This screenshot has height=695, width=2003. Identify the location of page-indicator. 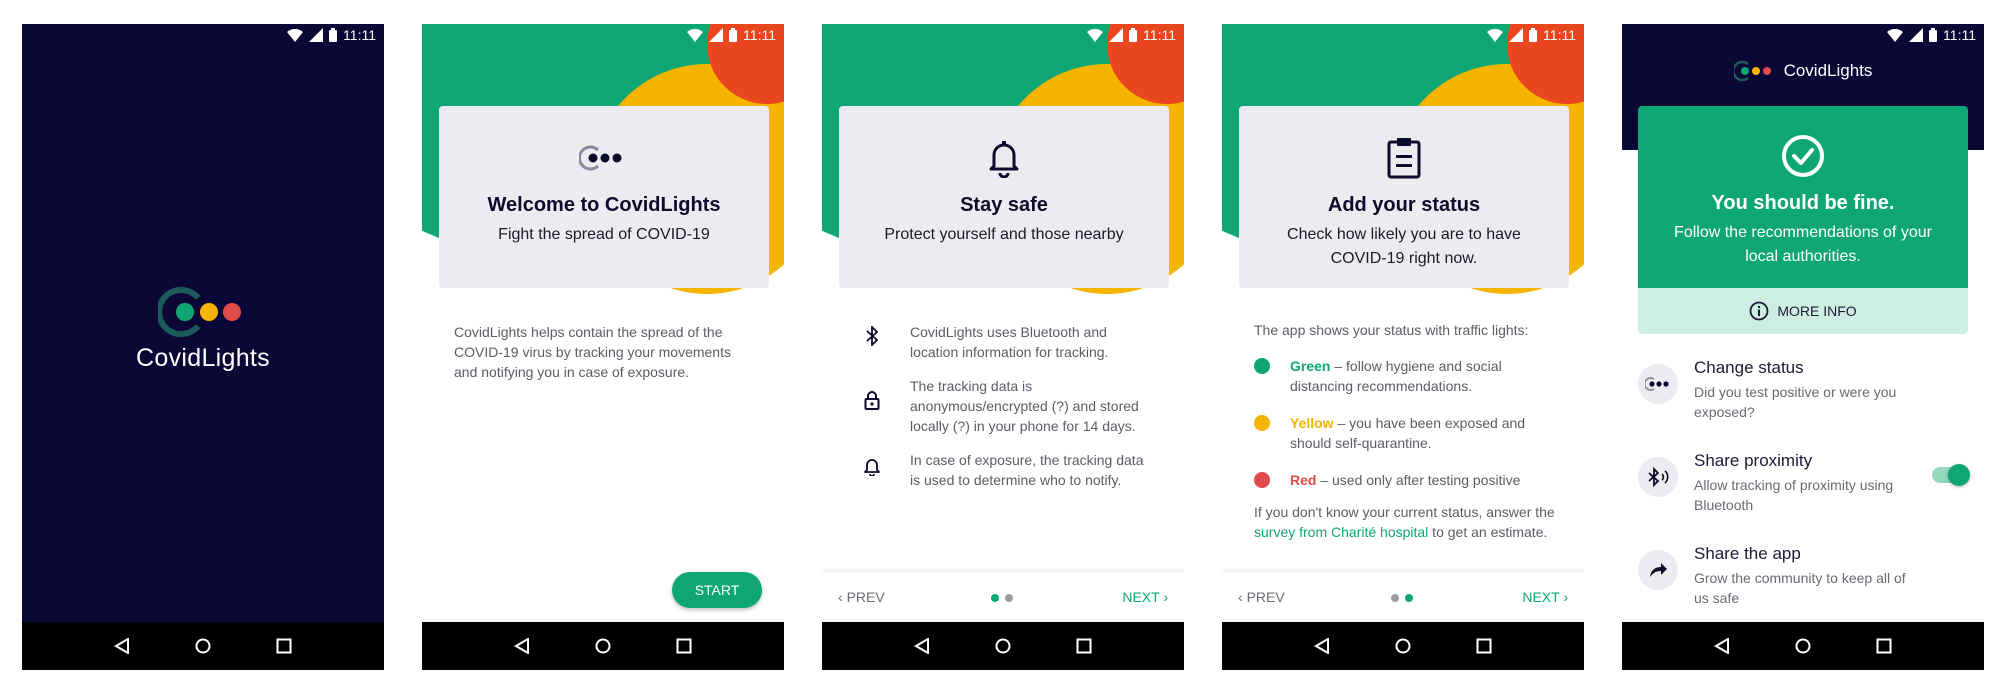
(1402, 598).